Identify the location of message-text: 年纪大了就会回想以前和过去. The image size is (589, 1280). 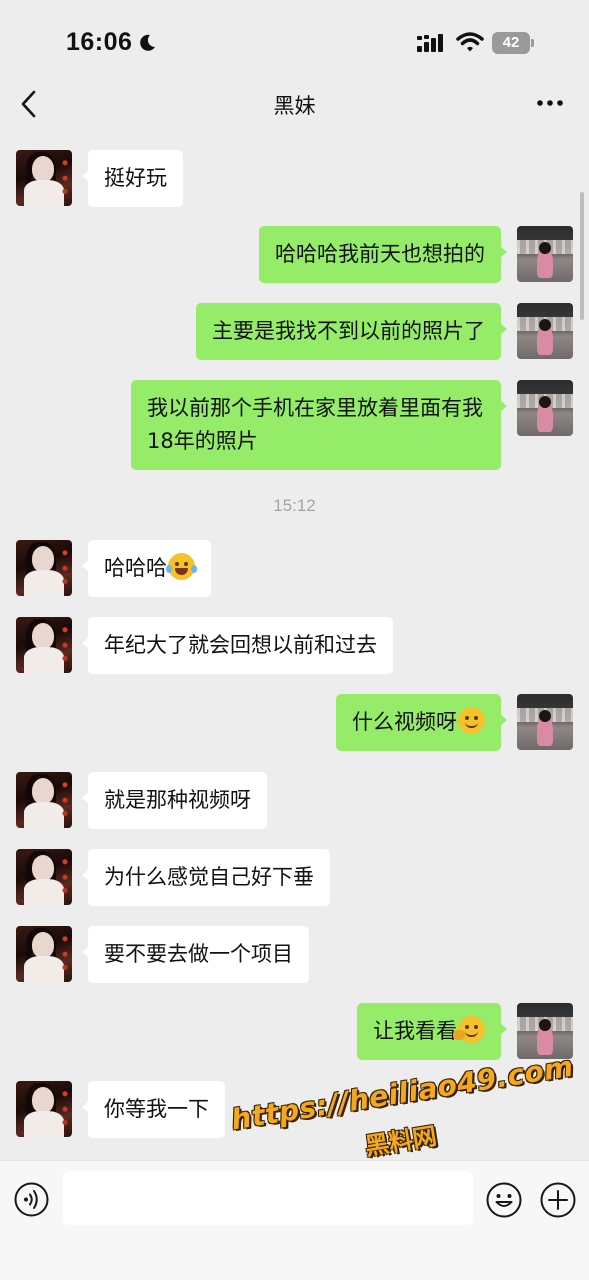
(240, 645).